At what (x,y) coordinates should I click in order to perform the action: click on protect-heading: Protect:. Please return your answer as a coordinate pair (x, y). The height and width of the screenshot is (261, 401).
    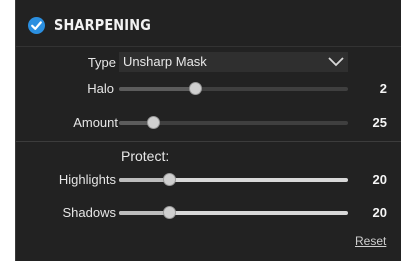
    Looking at the image, I should click on (145, 156).